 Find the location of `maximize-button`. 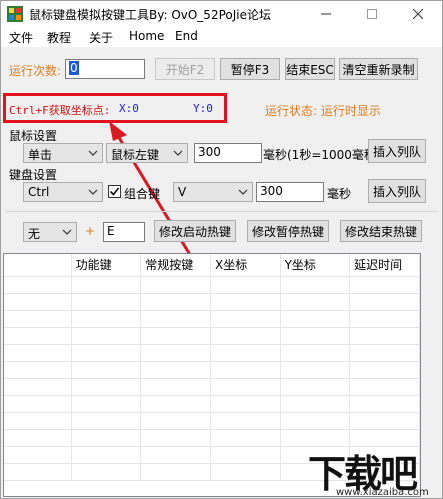

maximize-button is located at coordinates (372, 14).